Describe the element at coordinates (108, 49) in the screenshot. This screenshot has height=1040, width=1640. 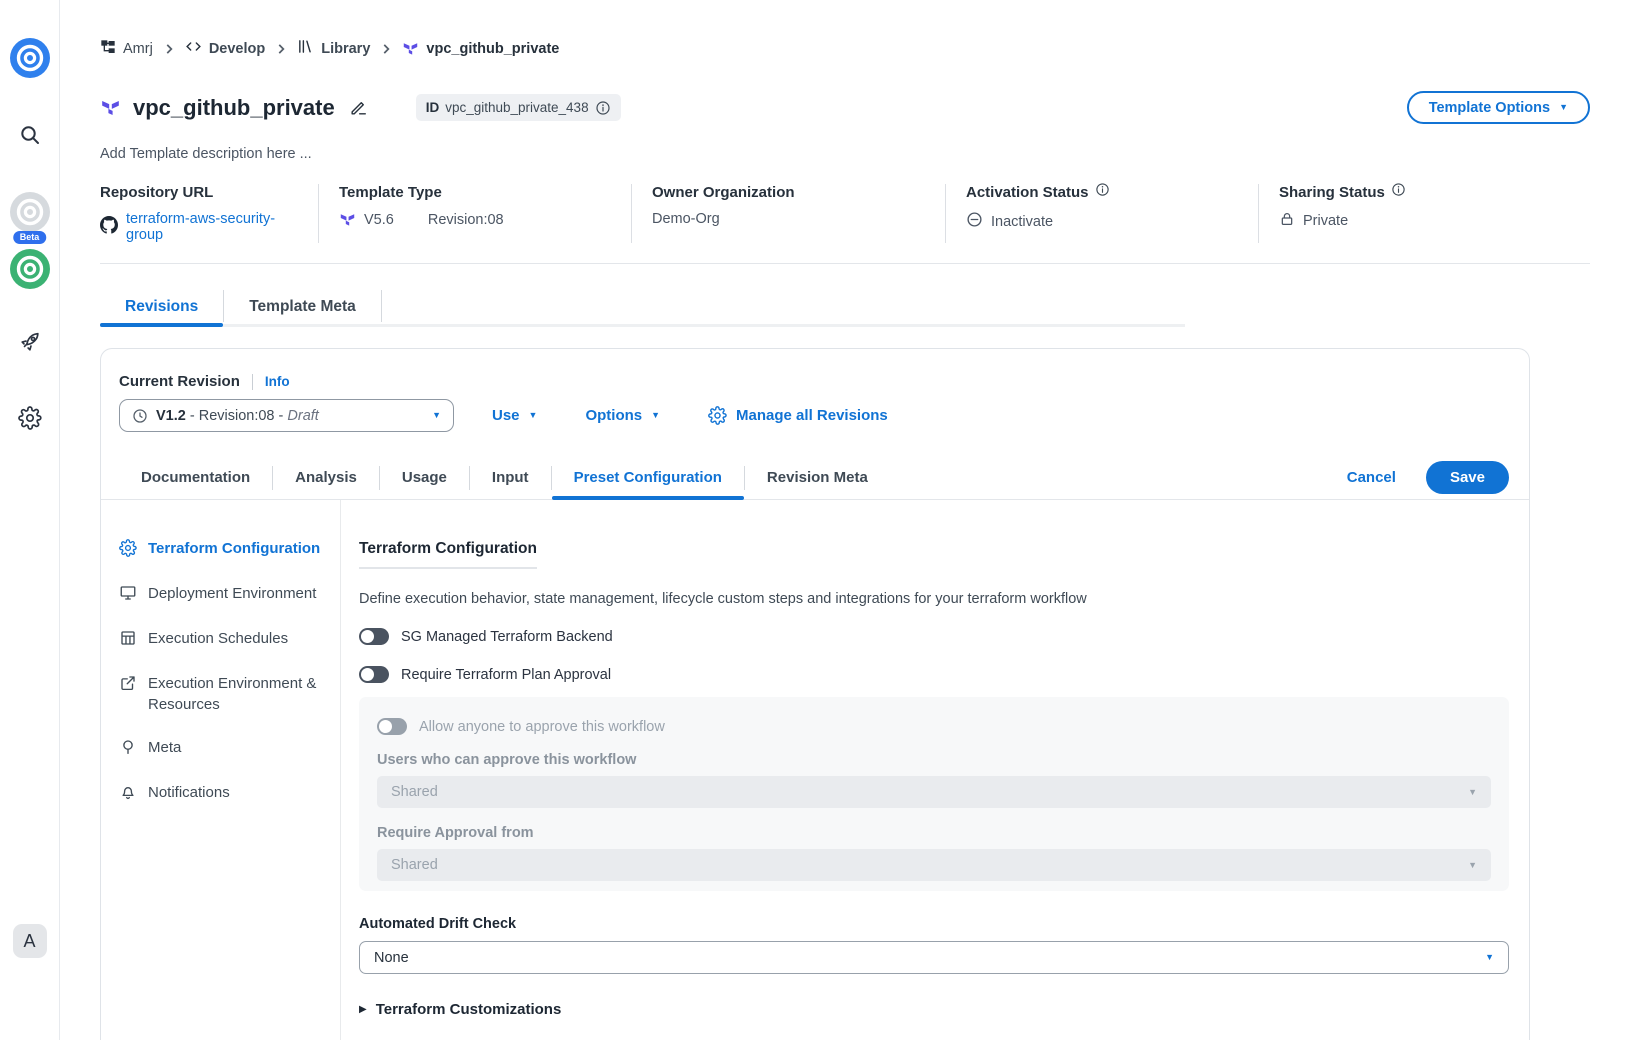
I see `org-icon` at that location.